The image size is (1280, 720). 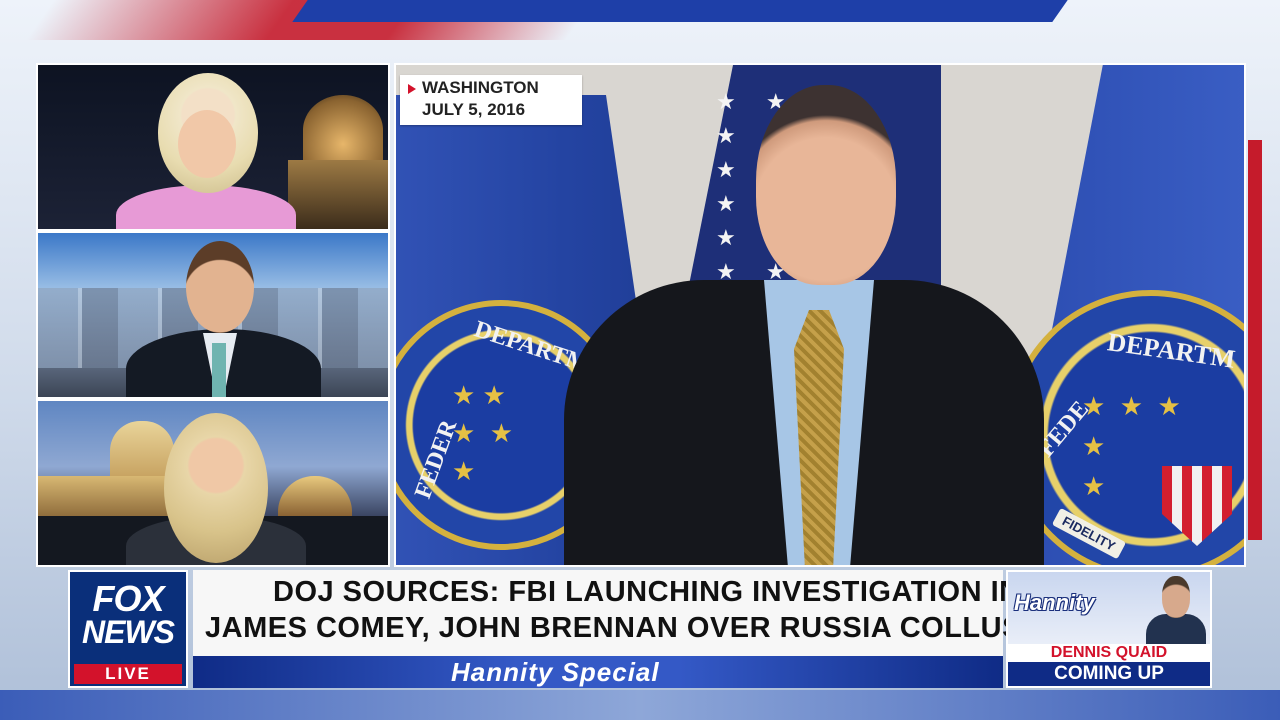 I want to click on dateline-box: WASHINGTON JULY 5, 2016, so click(x=491, y=100).